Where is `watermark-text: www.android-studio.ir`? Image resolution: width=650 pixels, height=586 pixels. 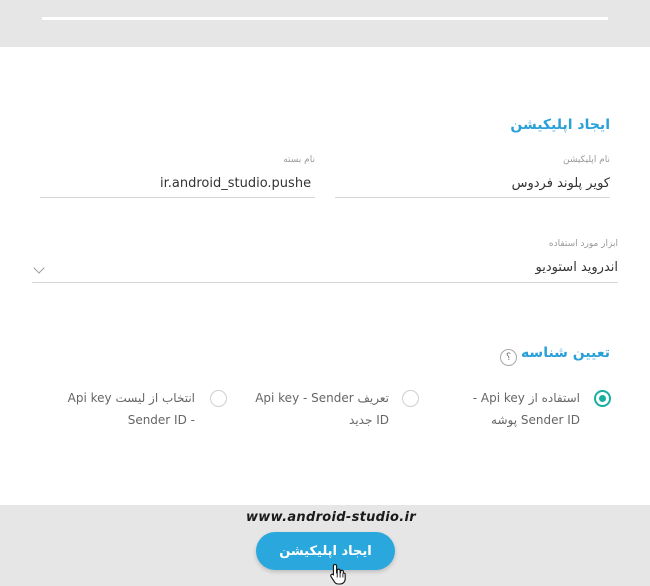
watermark-text: www.android-studio.ir is located at coordinates (331, 517).